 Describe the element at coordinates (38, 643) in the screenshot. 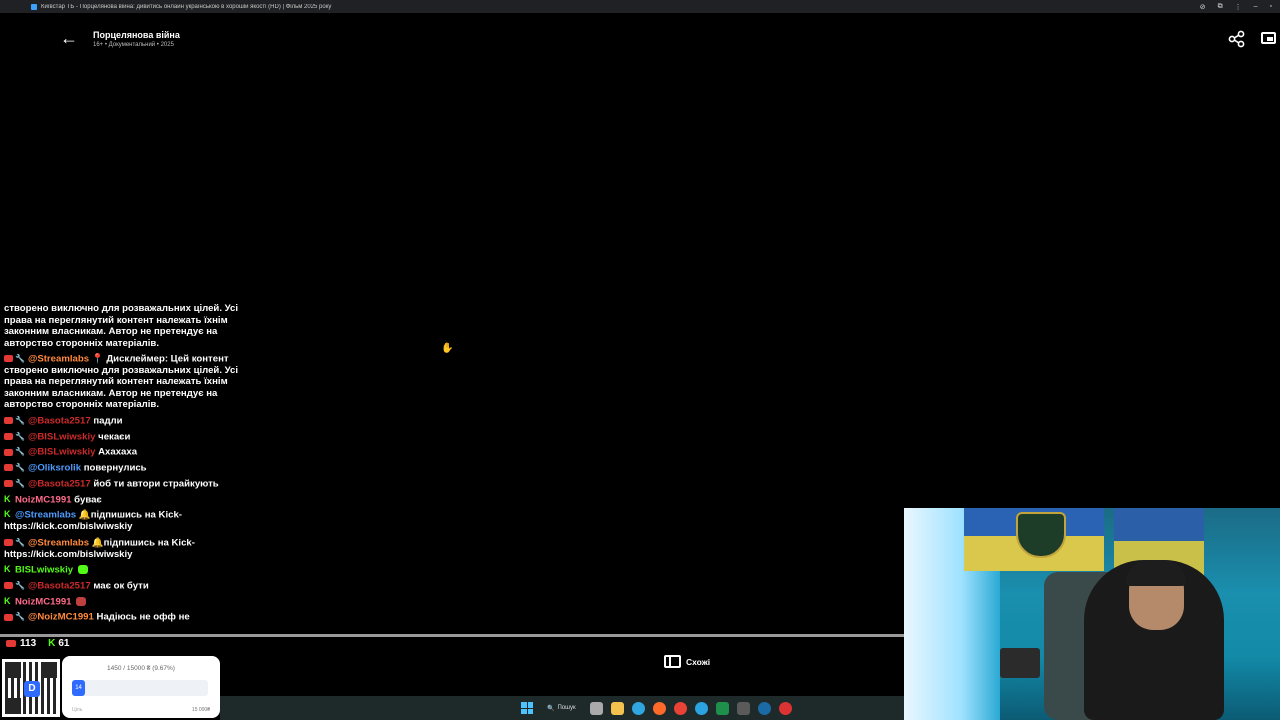

I see `viewer-counts: 113 K 61` at that location.